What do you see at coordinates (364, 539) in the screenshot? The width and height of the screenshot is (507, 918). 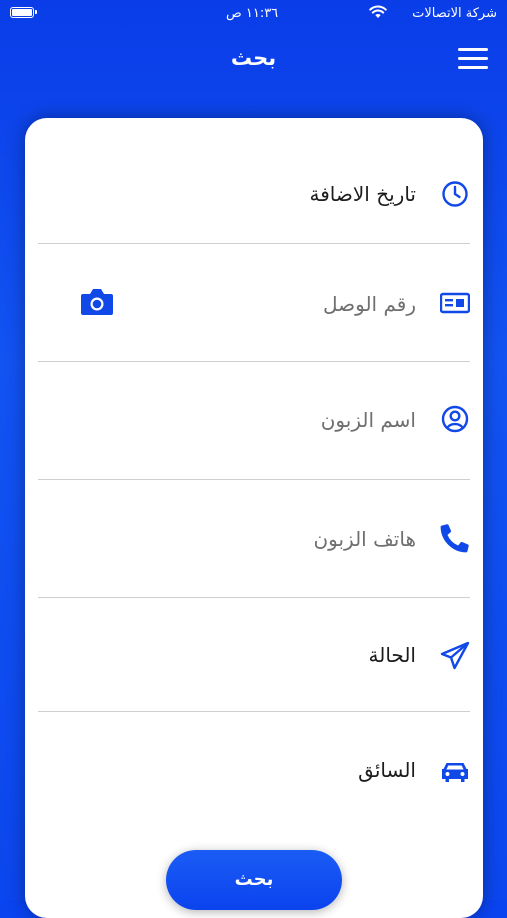 I see `customer-phone-label: هاتف الزبون` at bounding box center [364, 539].